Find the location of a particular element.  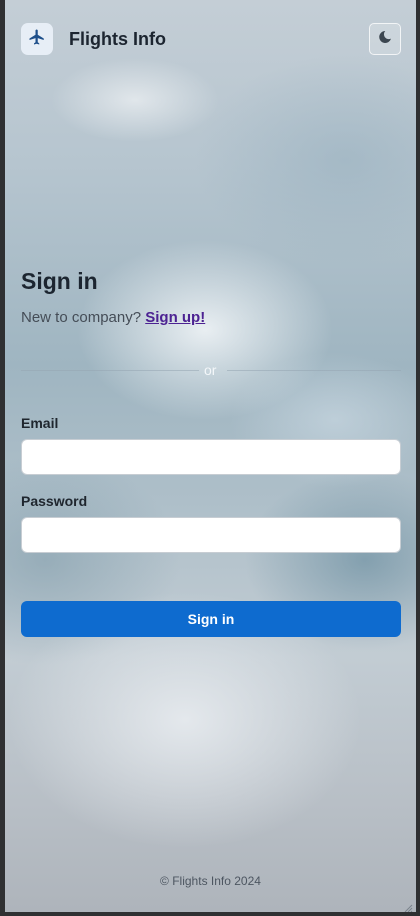

theme-toggle-button is located at coordinates (385, 39).